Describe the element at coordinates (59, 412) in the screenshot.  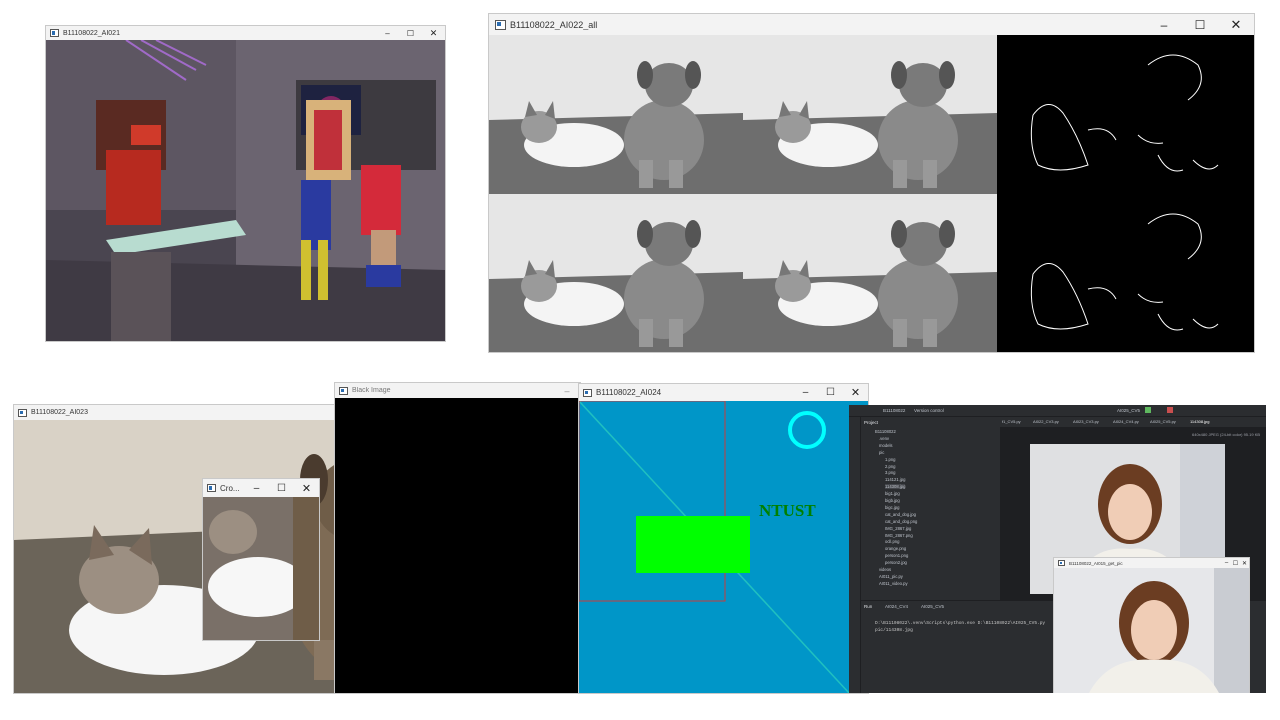
I see `window-title: B11108022_AI023` at that location.